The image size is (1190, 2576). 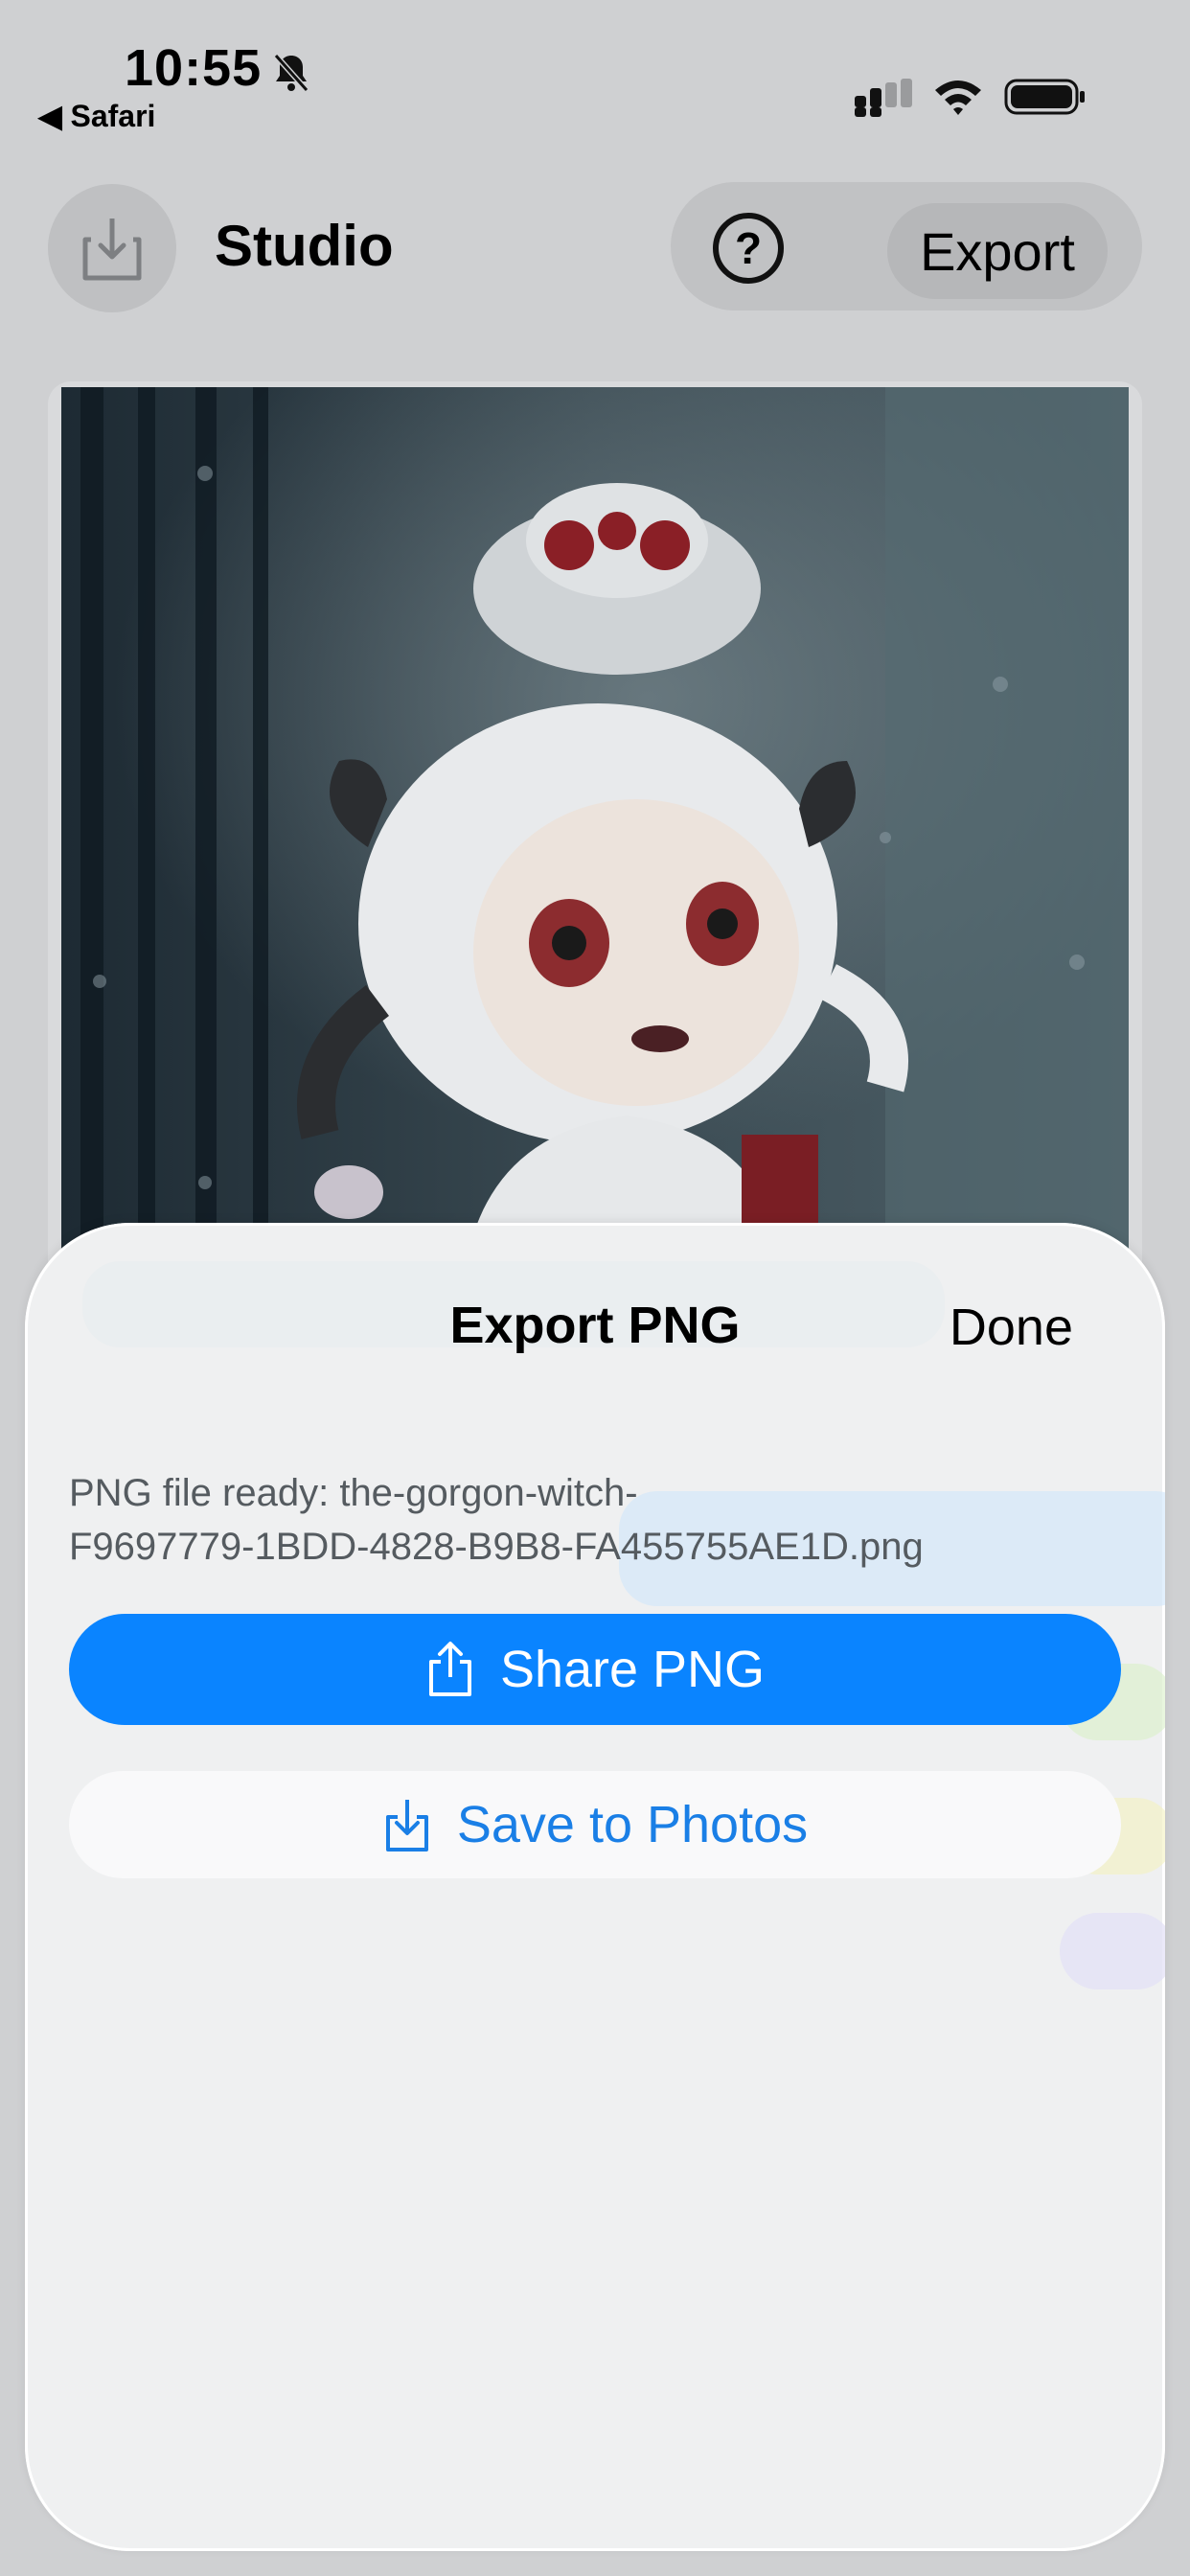 I want to click on export-button: Export, so click(x=998, y=251).